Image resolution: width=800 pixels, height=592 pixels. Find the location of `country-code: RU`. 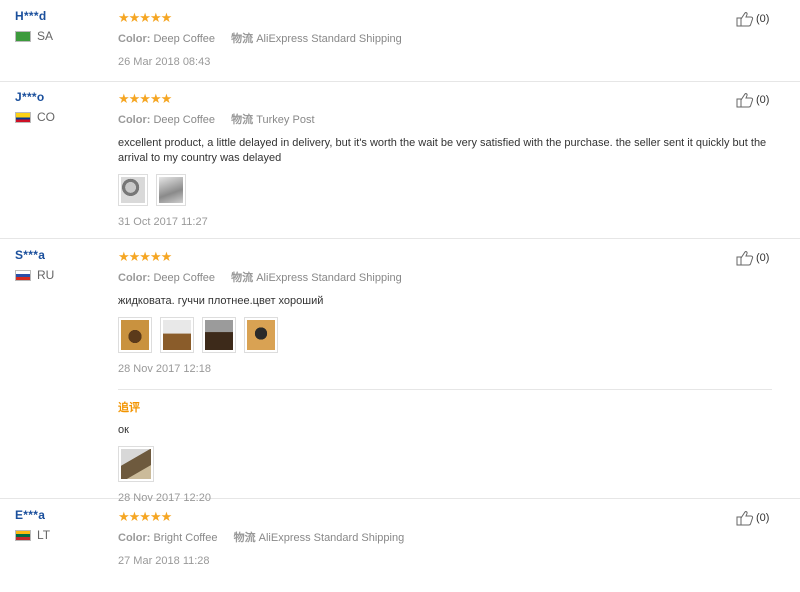

country-code: RU is located at coordinates (46, 275).